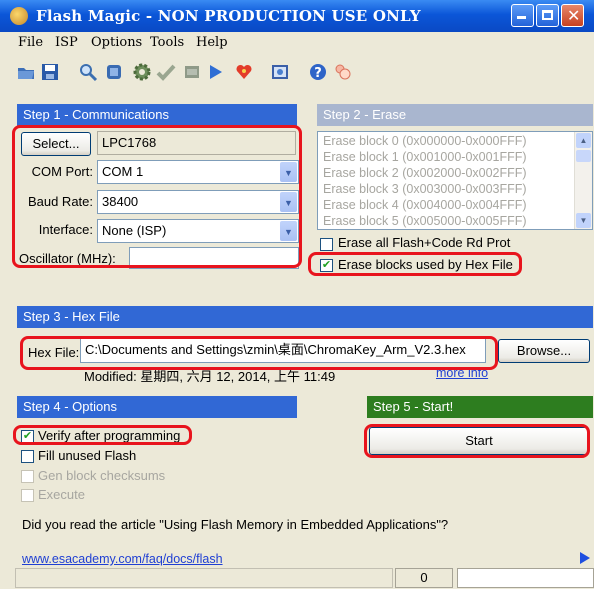 This screenshot has width=594, height=589. I want to click on toolbar: ?, so click(297, 74).